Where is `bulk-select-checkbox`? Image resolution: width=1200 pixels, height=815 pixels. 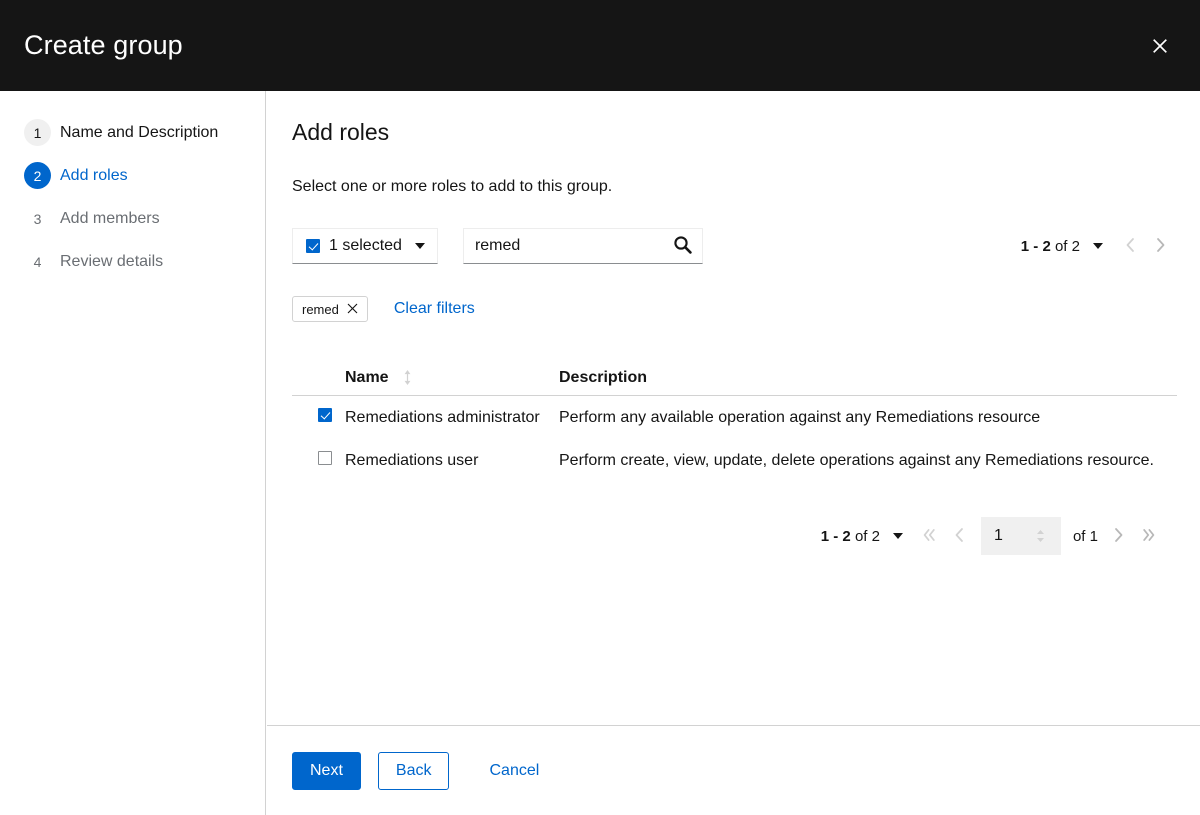
bulk-select-checkbox is located at coordinates (313, 246).